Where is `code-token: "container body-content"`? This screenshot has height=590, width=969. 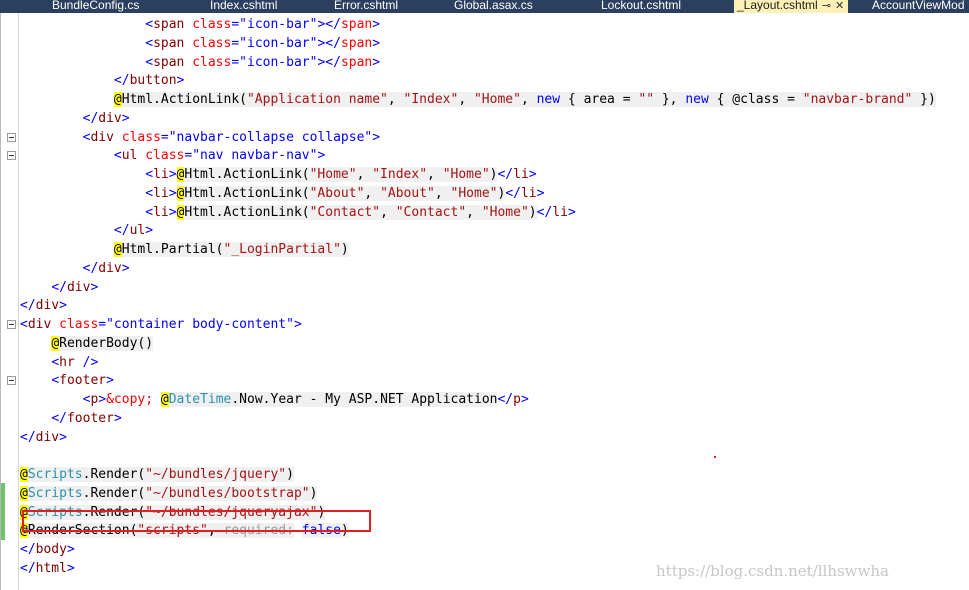 code-token: "container body-content" is located at coordinates (200, 324).